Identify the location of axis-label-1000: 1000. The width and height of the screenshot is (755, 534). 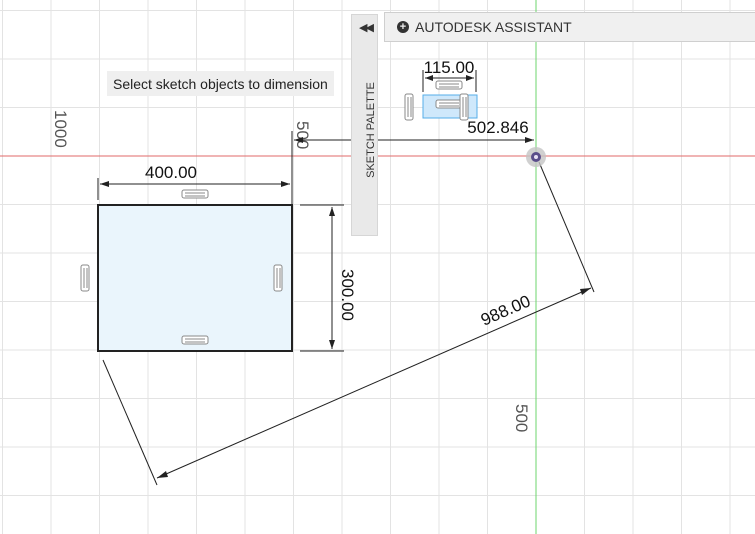
(60, 129).